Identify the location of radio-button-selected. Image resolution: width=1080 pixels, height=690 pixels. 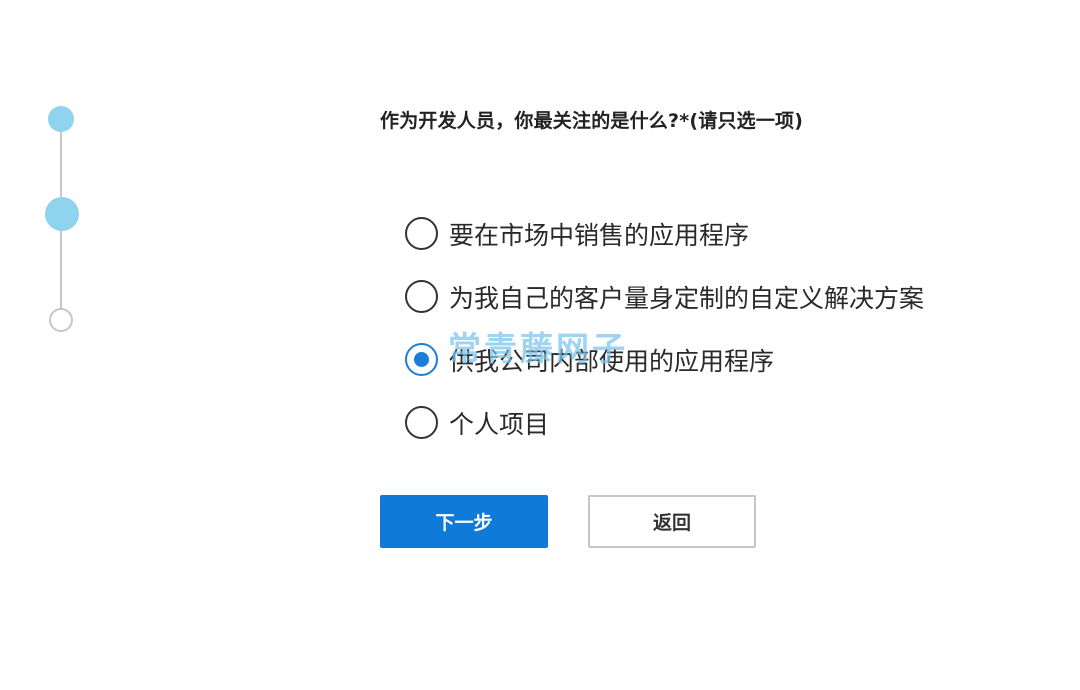
(421, 359).